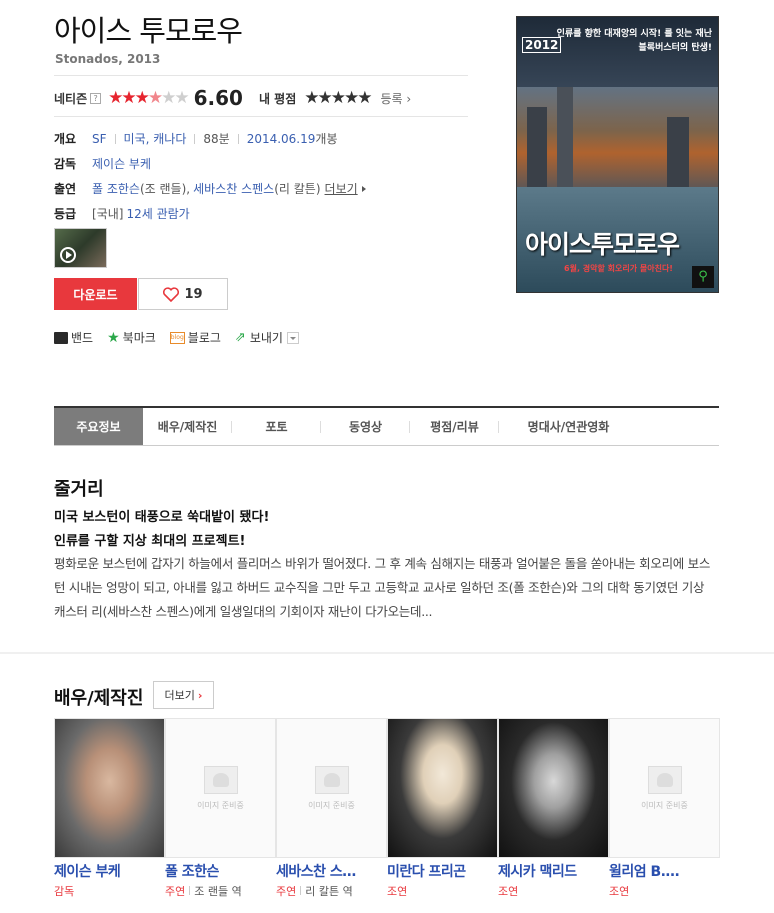 This screenshot has width=774, height=913. Describe the element at coordinates (261, 75) in the screenshot. I see `divider` at that location.